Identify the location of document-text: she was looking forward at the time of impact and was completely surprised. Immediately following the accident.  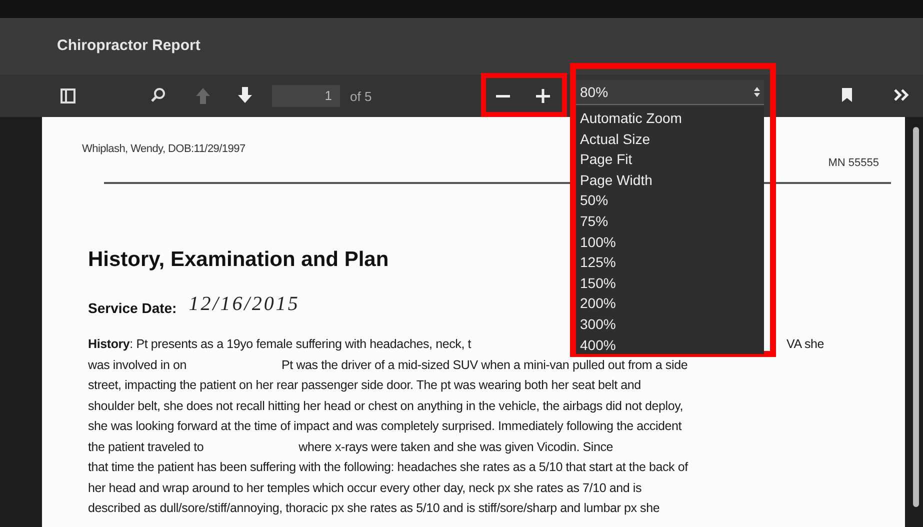
(385, 426).